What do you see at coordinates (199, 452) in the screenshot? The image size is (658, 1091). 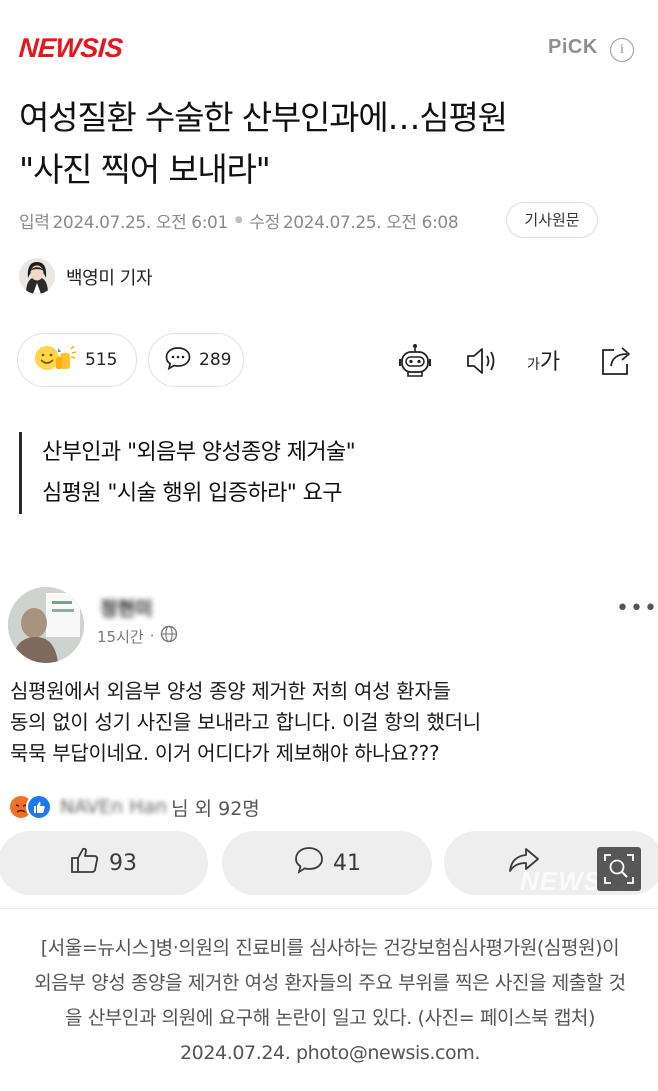 I see `subhead-line: 산부인과 "외음부 양성종양 제거술"` at bounding box center [199, 452].